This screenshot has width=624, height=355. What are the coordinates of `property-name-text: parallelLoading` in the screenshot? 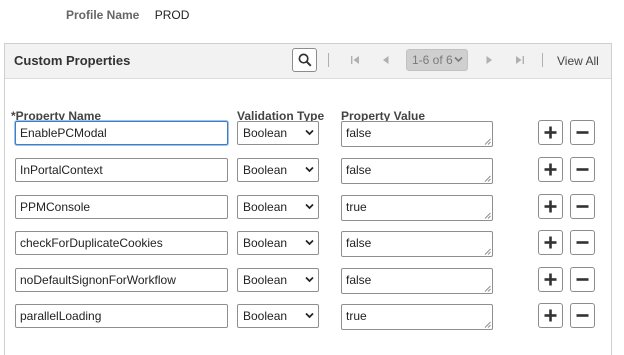 It's located at (61, 316).